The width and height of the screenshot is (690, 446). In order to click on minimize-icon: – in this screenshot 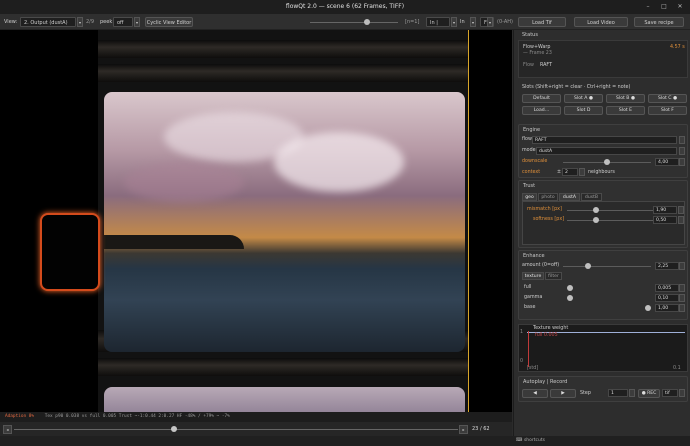, I will do `click(648, 7)`.